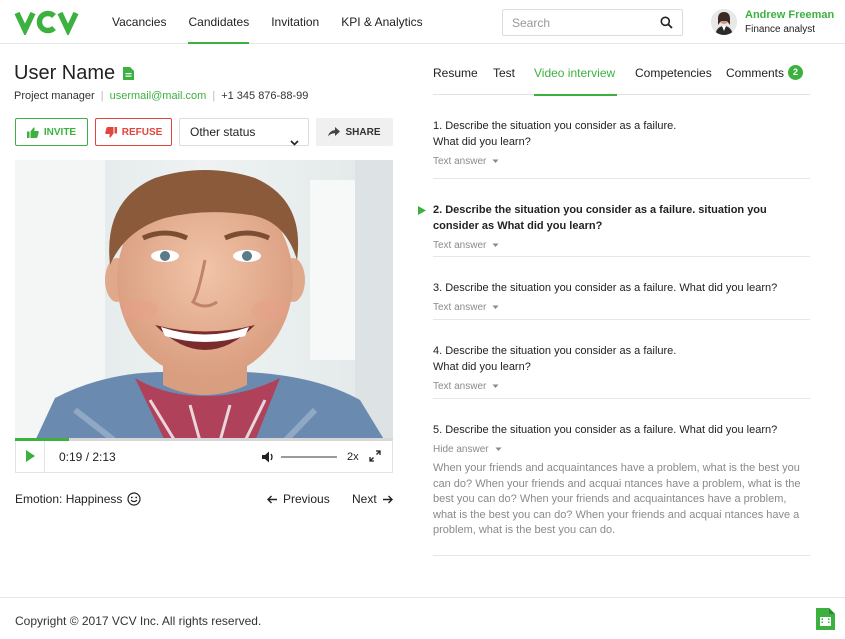 The image size is (845, 639). Describe the element at coordinates (60, 132) in the screenshot. I see `invite-label: INVITE` at that location.